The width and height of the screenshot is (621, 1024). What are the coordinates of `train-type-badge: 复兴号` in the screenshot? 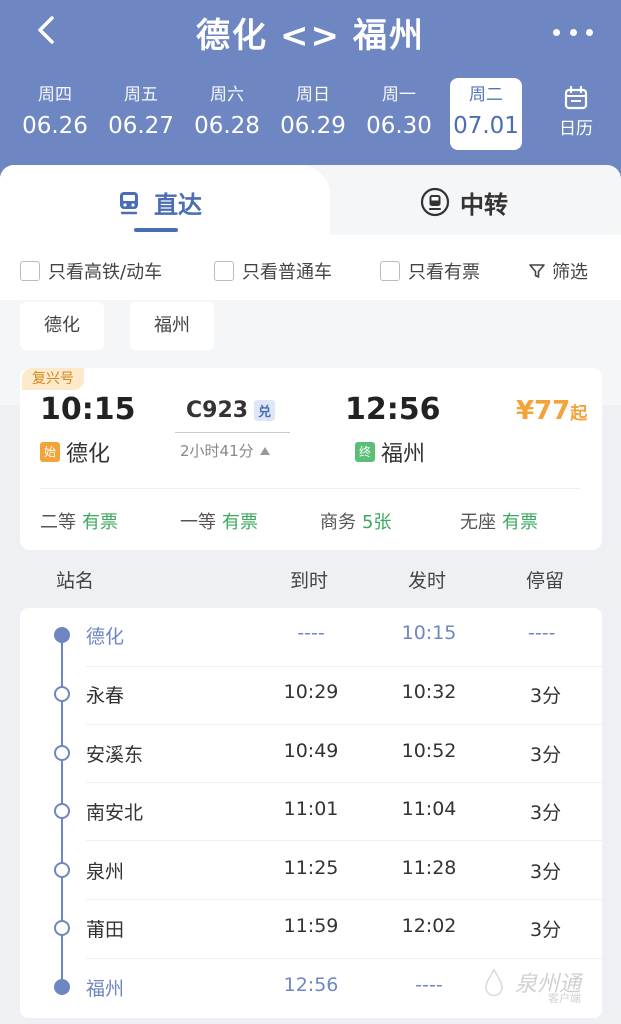 It's located at (53, 379).